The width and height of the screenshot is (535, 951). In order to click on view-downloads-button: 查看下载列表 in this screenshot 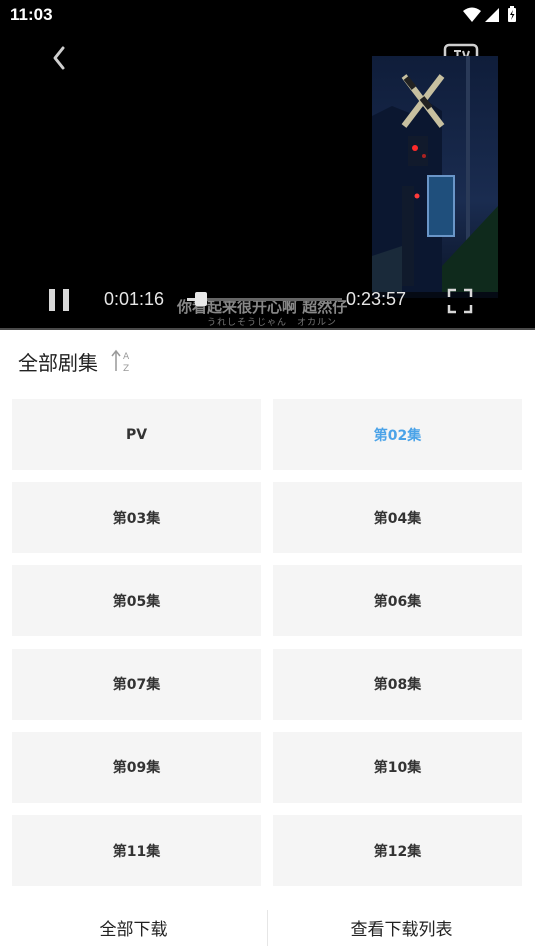, I will do `click(401, 927)`.